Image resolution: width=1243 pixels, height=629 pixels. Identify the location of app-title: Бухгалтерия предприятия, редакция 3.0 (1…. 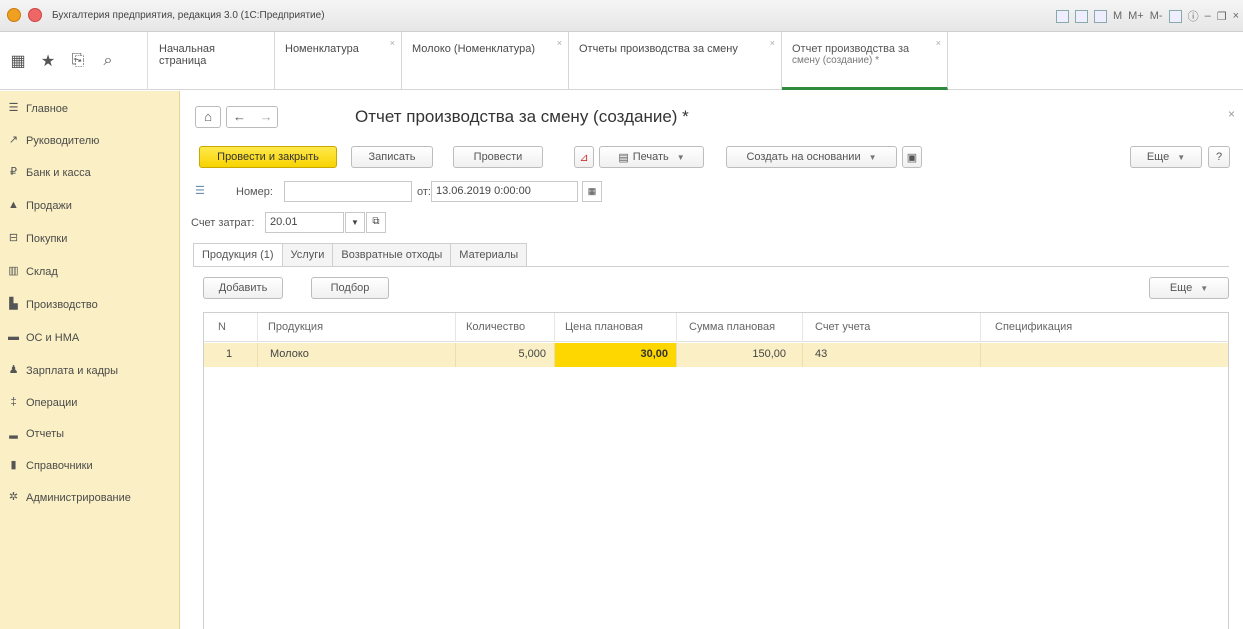
(188, 15).